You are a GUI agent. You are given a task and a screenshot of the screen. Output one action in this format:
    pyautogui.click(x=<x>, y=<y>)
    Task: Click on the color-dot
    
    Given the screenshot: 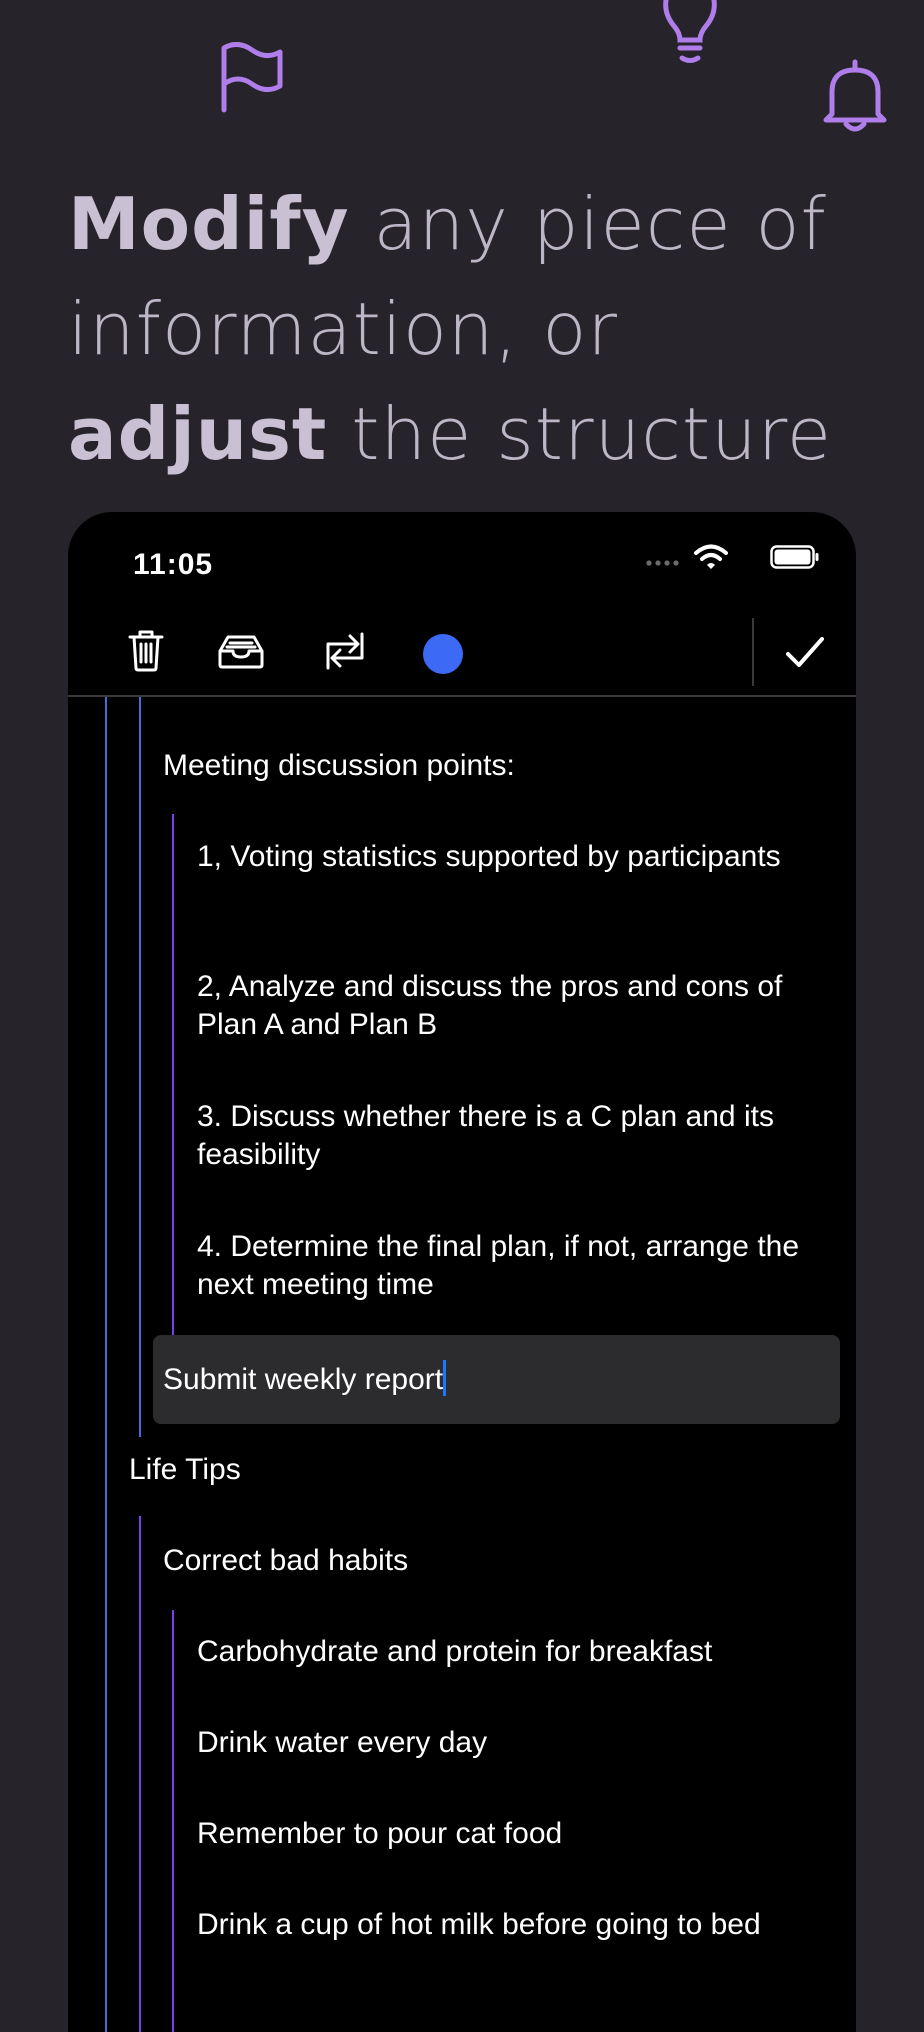 What is the action you would take?
    pyautogui.click(x=443, y=654)
    